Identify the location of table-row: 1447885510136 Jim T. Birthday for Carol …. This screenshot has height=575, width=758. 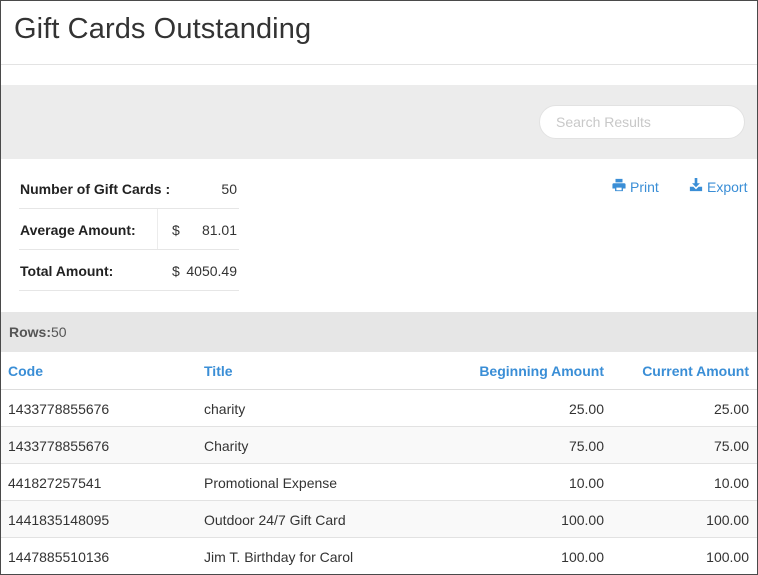
(379, 556).